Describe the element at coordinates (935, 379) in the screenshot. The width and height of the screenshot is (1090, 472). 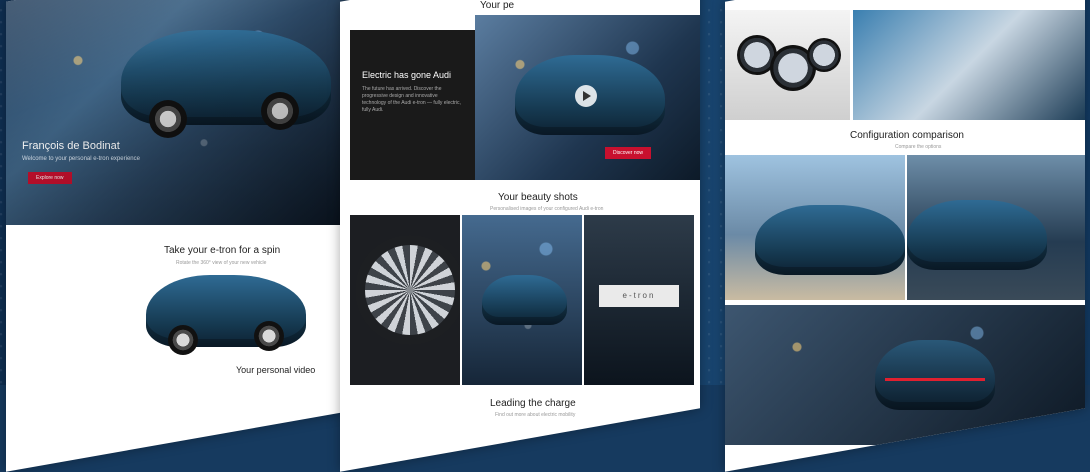
I see `tail-light` at that location.